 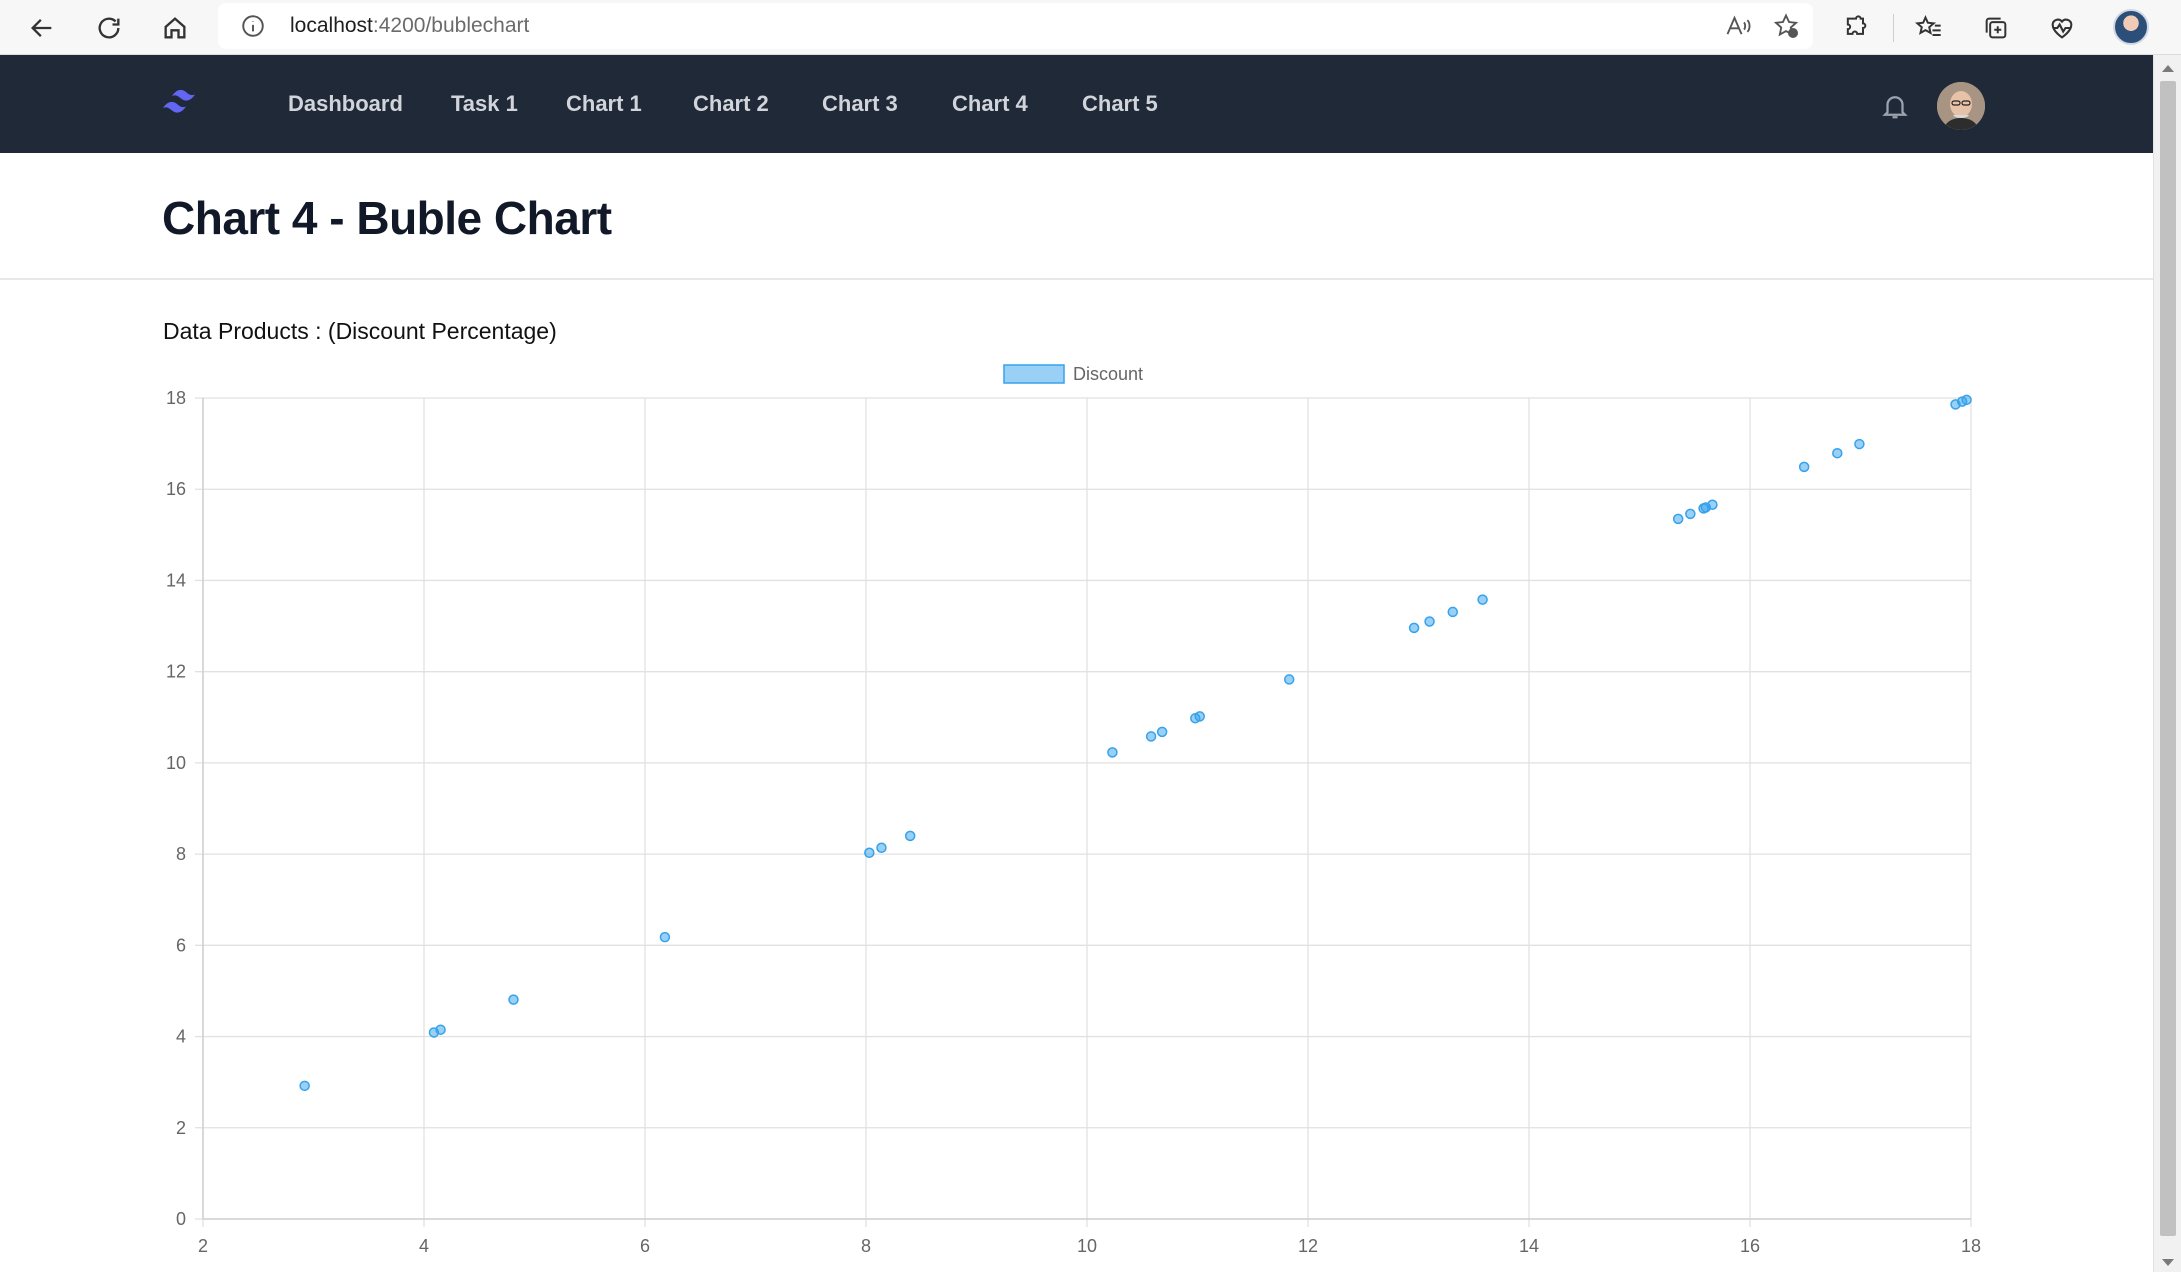 I want to click on x-tick-label: 4, so click(x=424, y=1246).